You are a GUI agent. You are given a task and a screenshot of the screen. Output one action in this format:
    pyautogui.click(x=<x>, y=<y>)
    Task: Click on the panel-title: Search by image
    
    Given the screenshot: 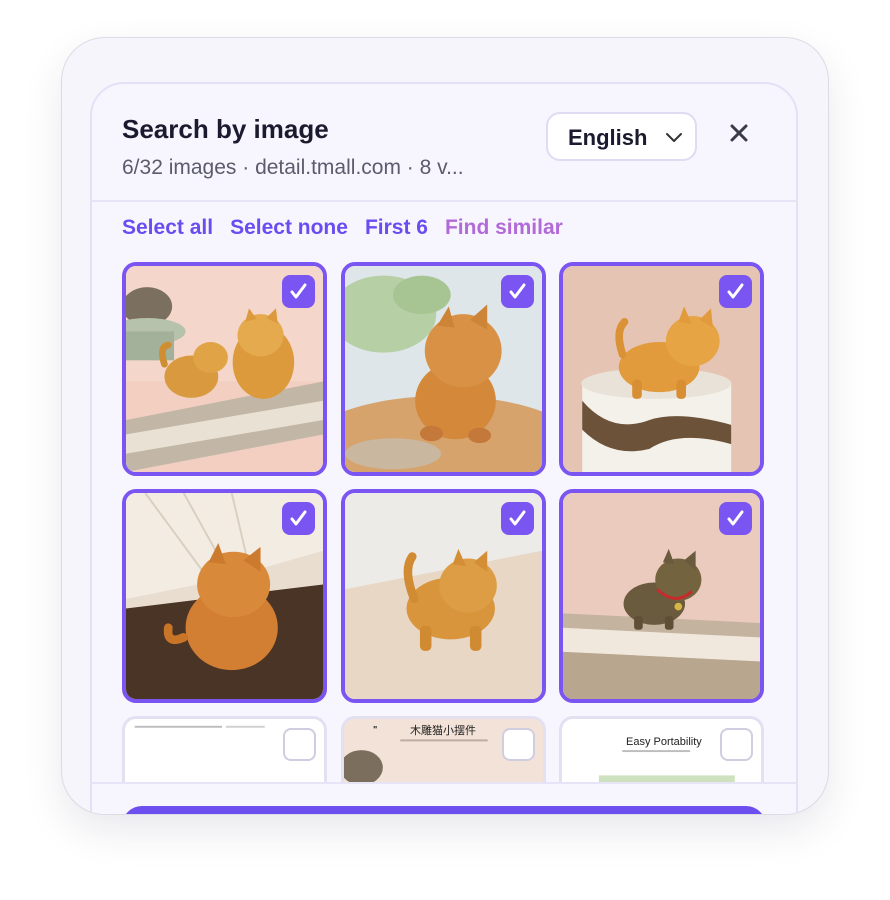 What is the action you would take?
    pyautogui.click(x=225, y=129)
    